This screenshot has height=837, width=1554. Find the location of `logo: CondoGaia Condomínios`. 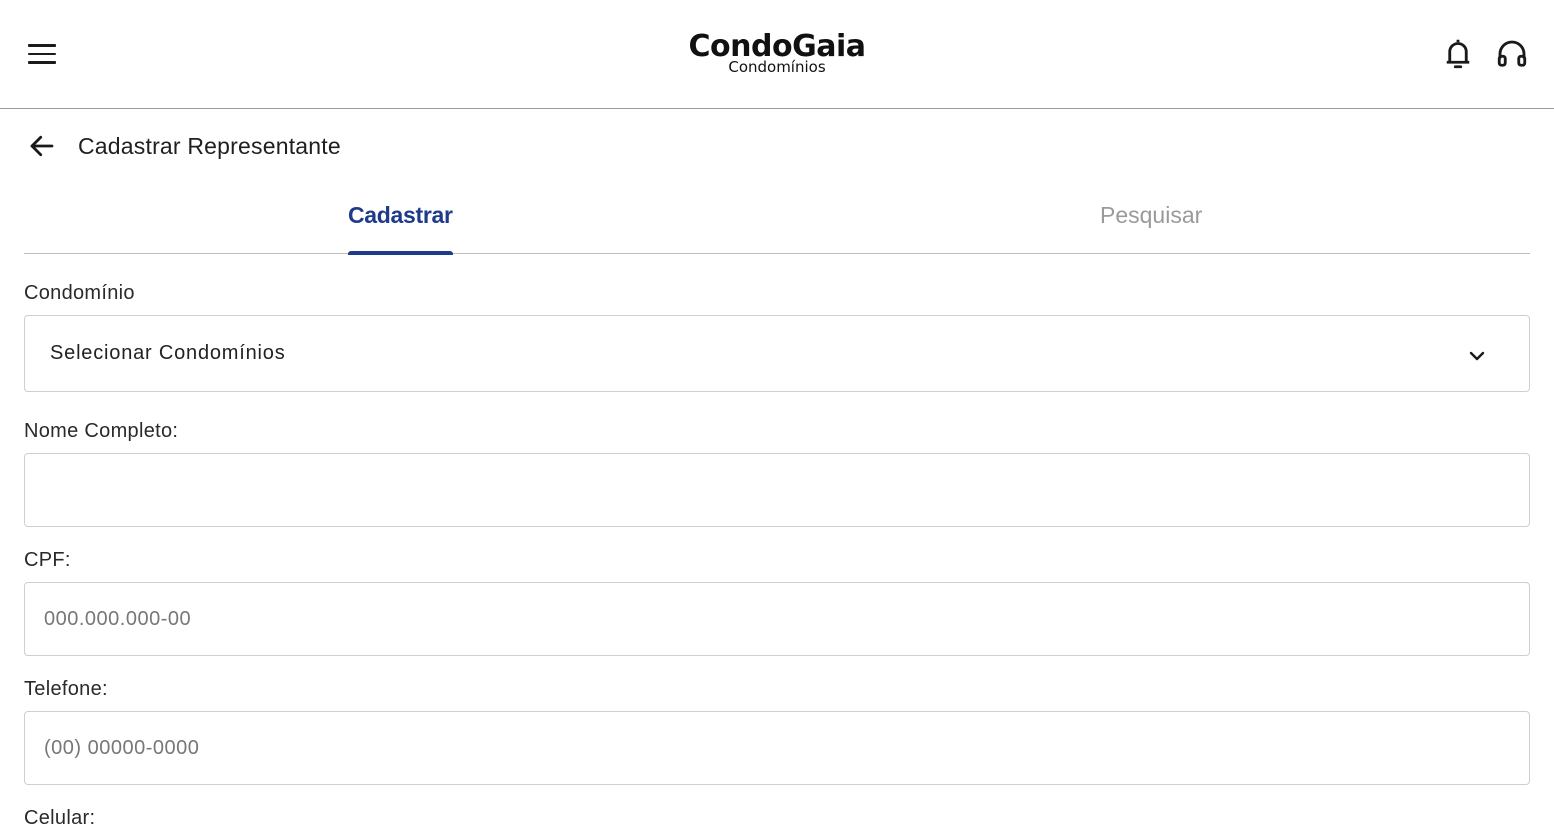

logo: CondoGaia Condomínios is located at coordinates (777, 53).